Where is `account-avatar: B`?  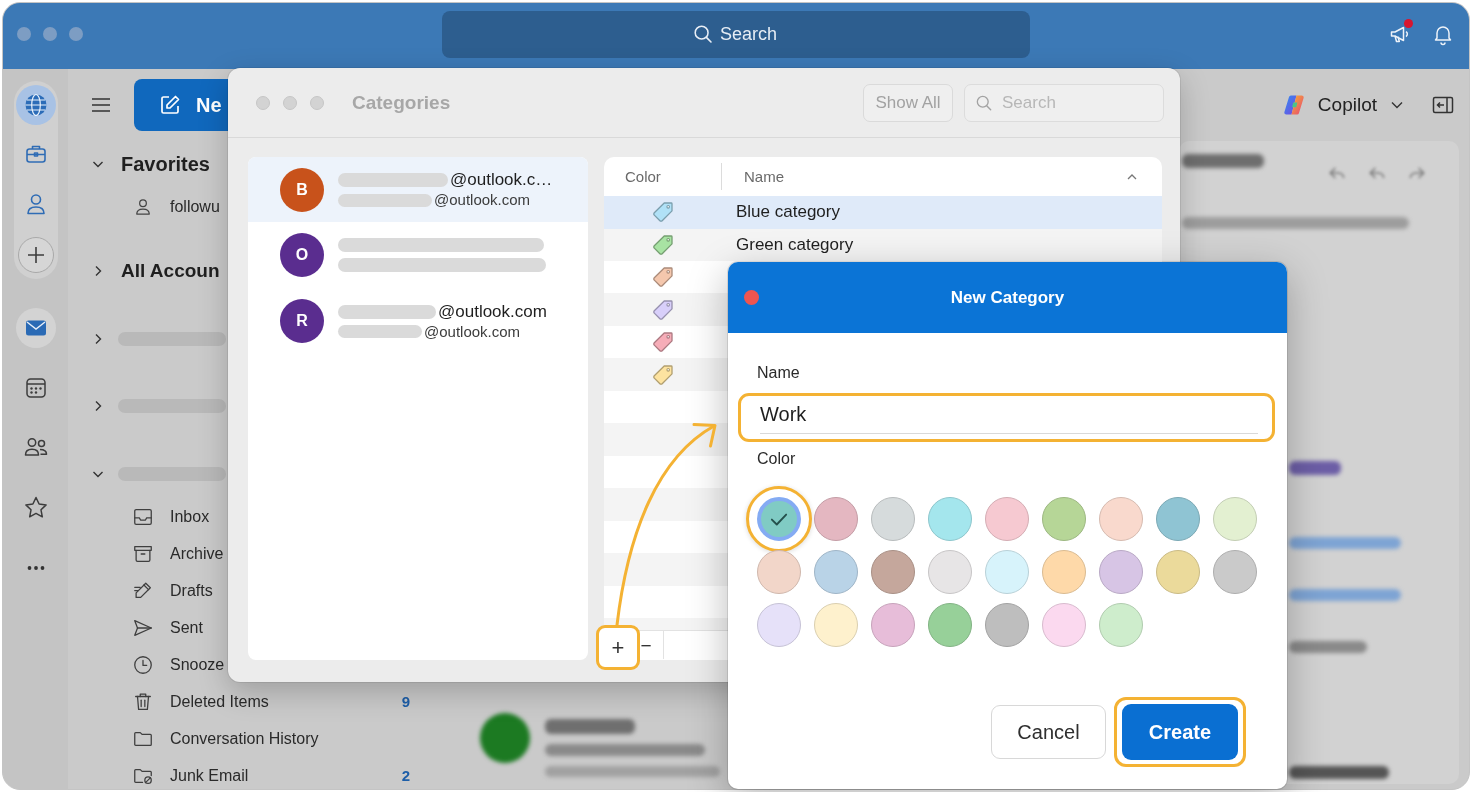 account-avatar: B is located at coordinates (302, 189).